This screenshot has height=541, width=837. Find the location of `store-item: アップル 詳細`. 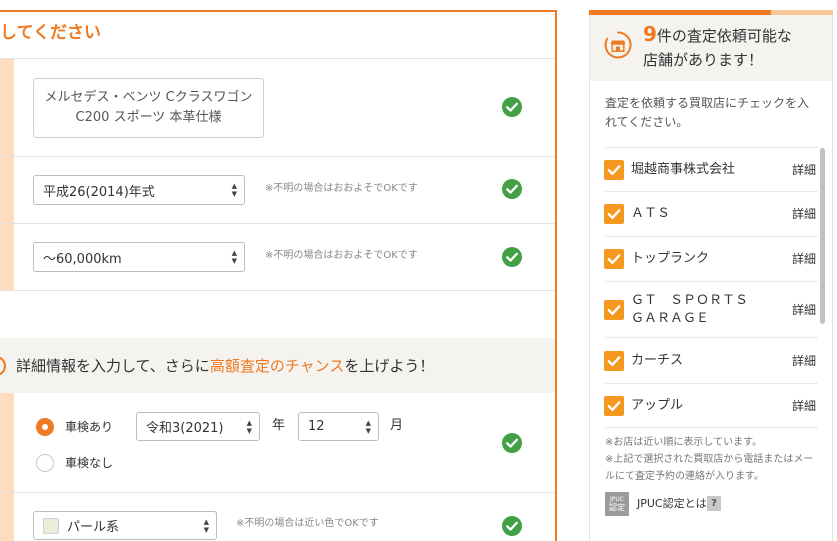

store-item: アップル 詳細 is located at coordinates (710, 406).